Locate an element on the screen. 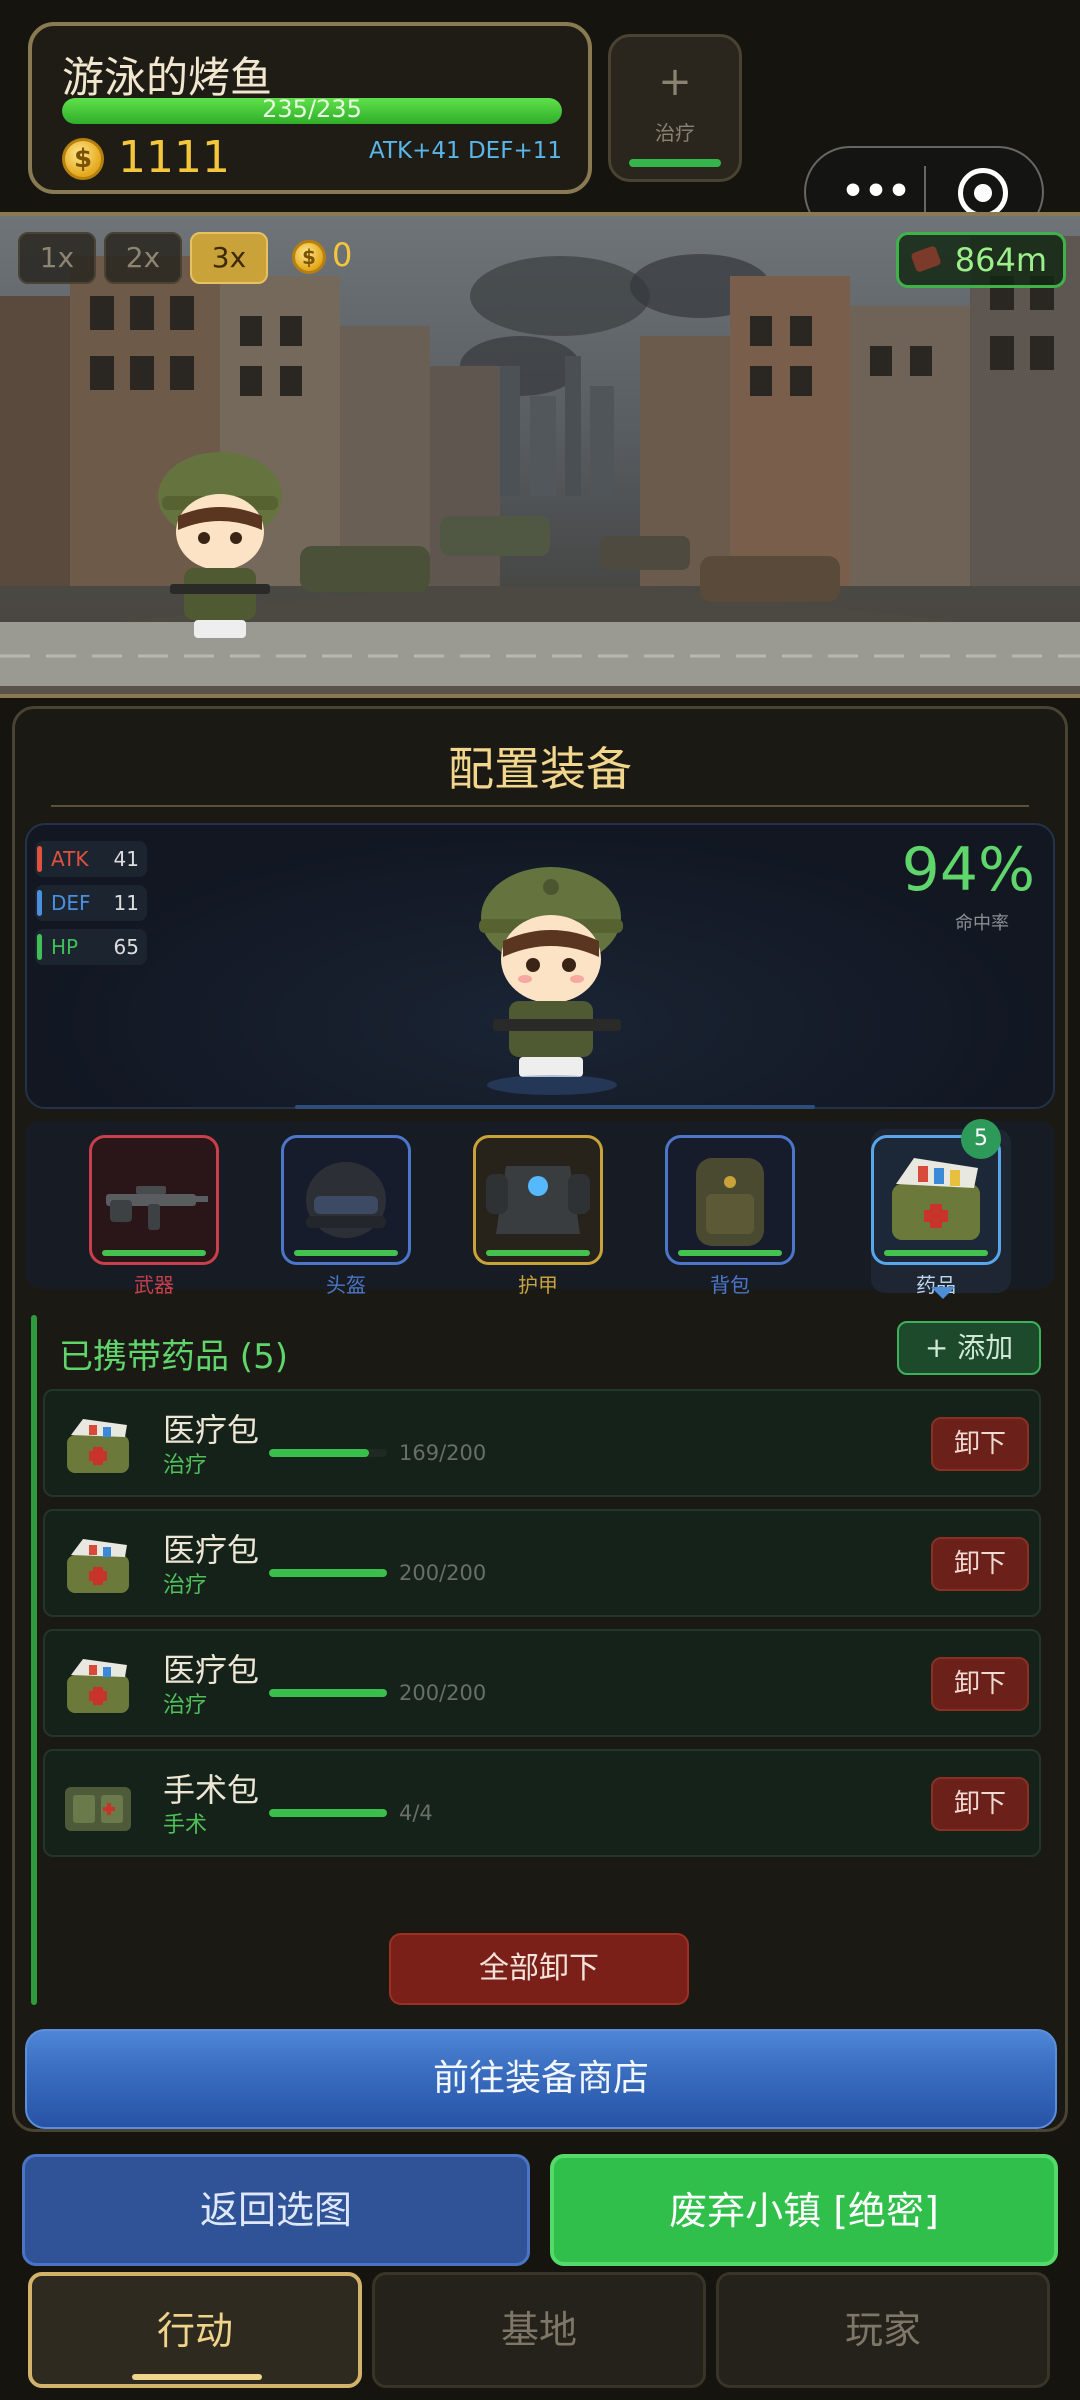 This screenshot has width=1080, height=2400. hit-rate-label: 命中率 is located at coordinates (982, 923).